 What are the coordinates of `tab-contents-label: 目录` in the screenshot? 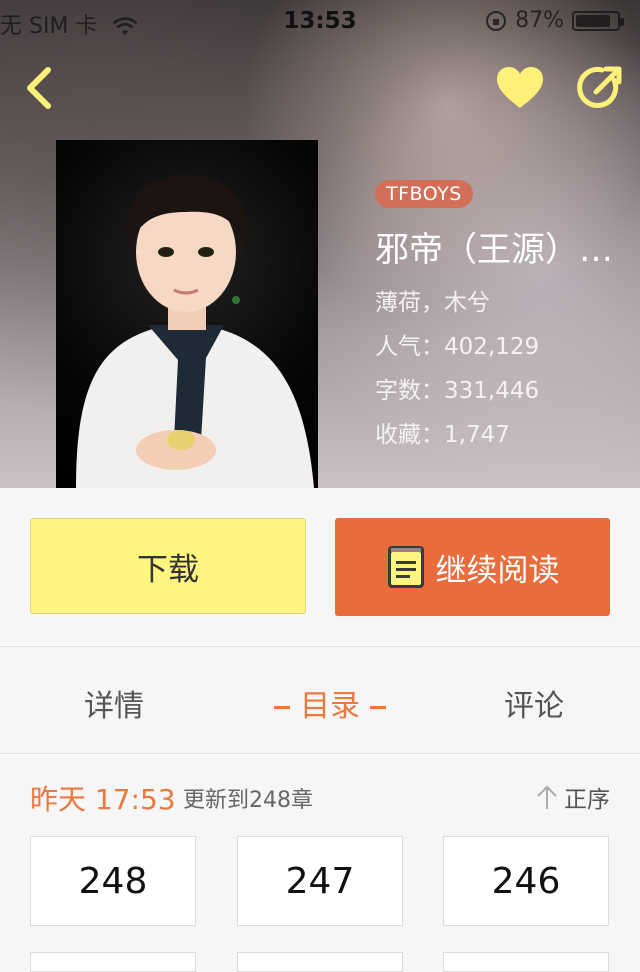 It's located at (330, 706).